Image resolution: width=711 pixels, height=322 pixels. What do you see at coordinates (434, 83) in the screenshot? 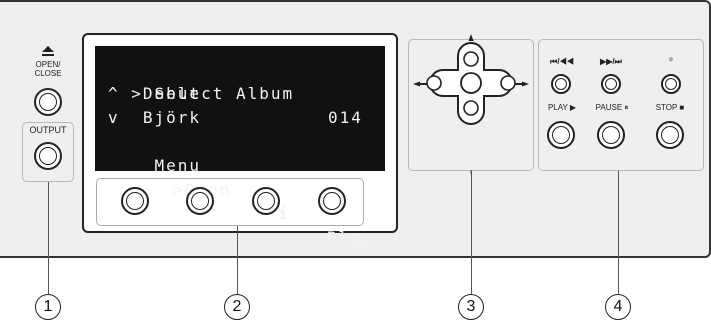
I see `nav-left-button` at bounding box center [434, 83].